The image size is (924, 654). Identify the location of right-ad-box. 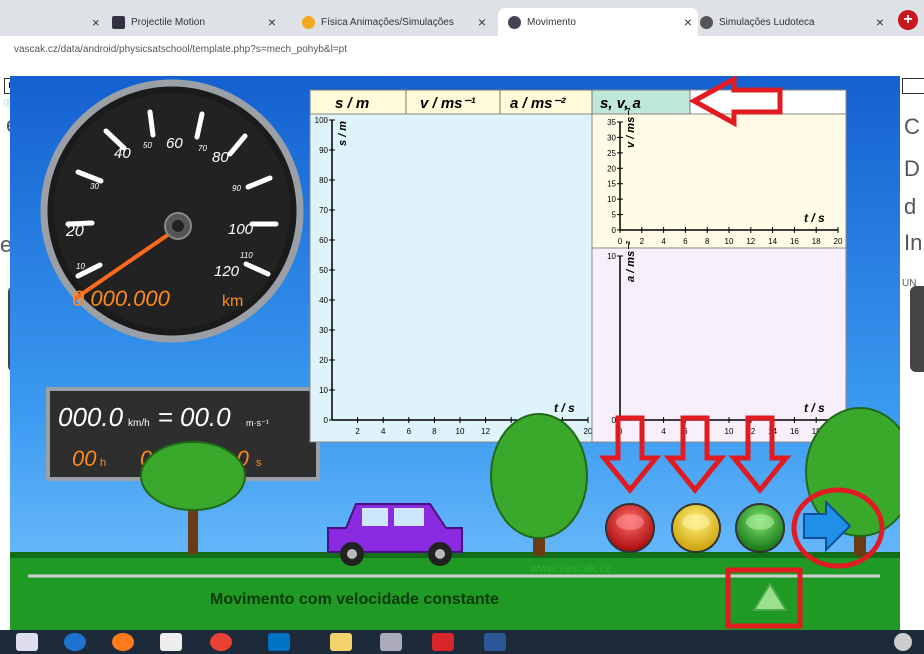
(913, 86).